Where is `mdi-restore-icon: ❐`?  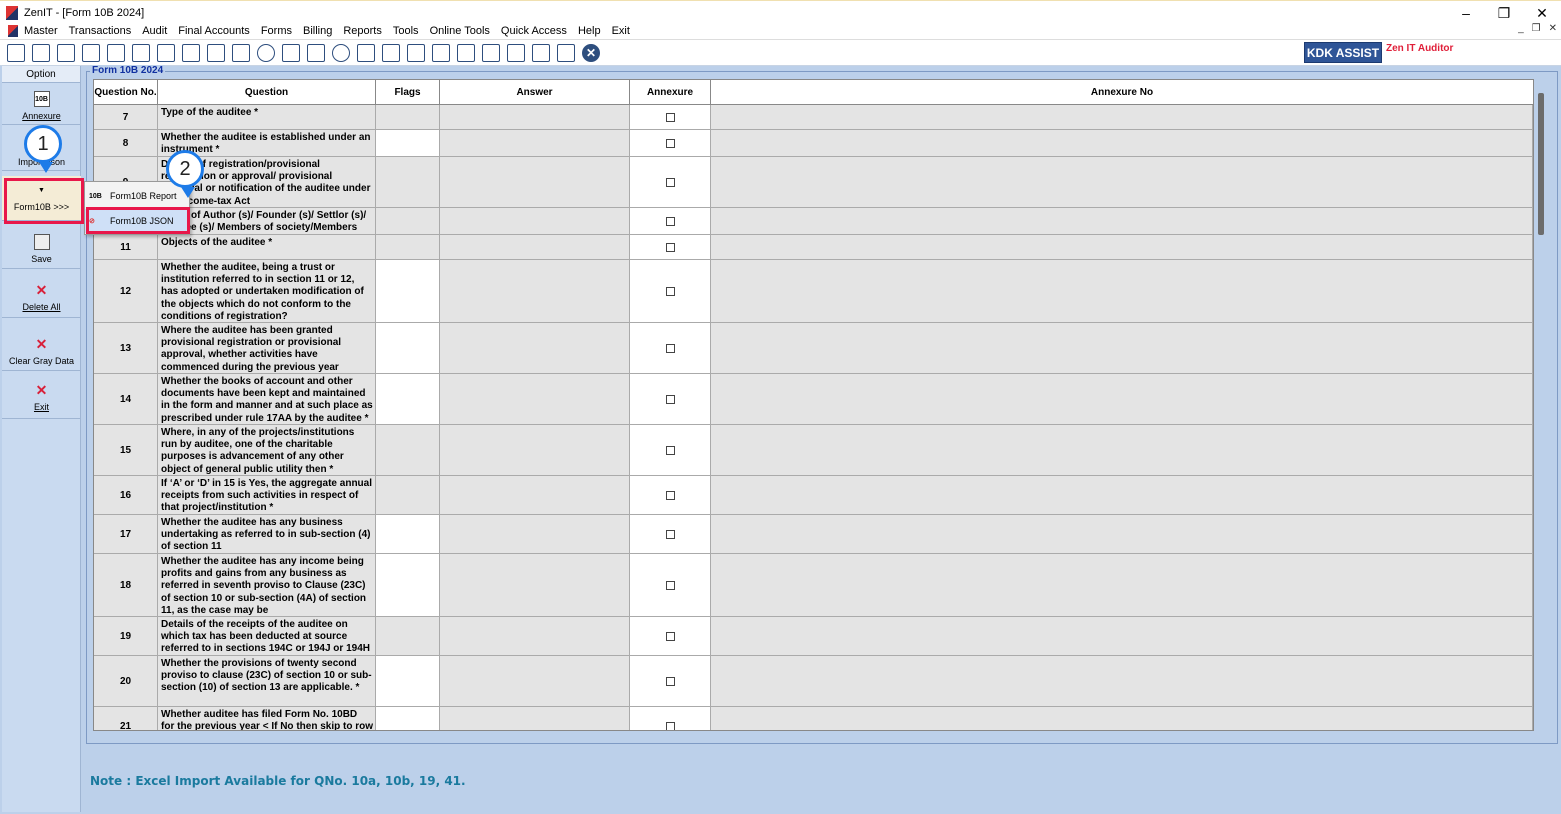
mdi-restore-icon: ❐ is located at coordinates (1536, 28).